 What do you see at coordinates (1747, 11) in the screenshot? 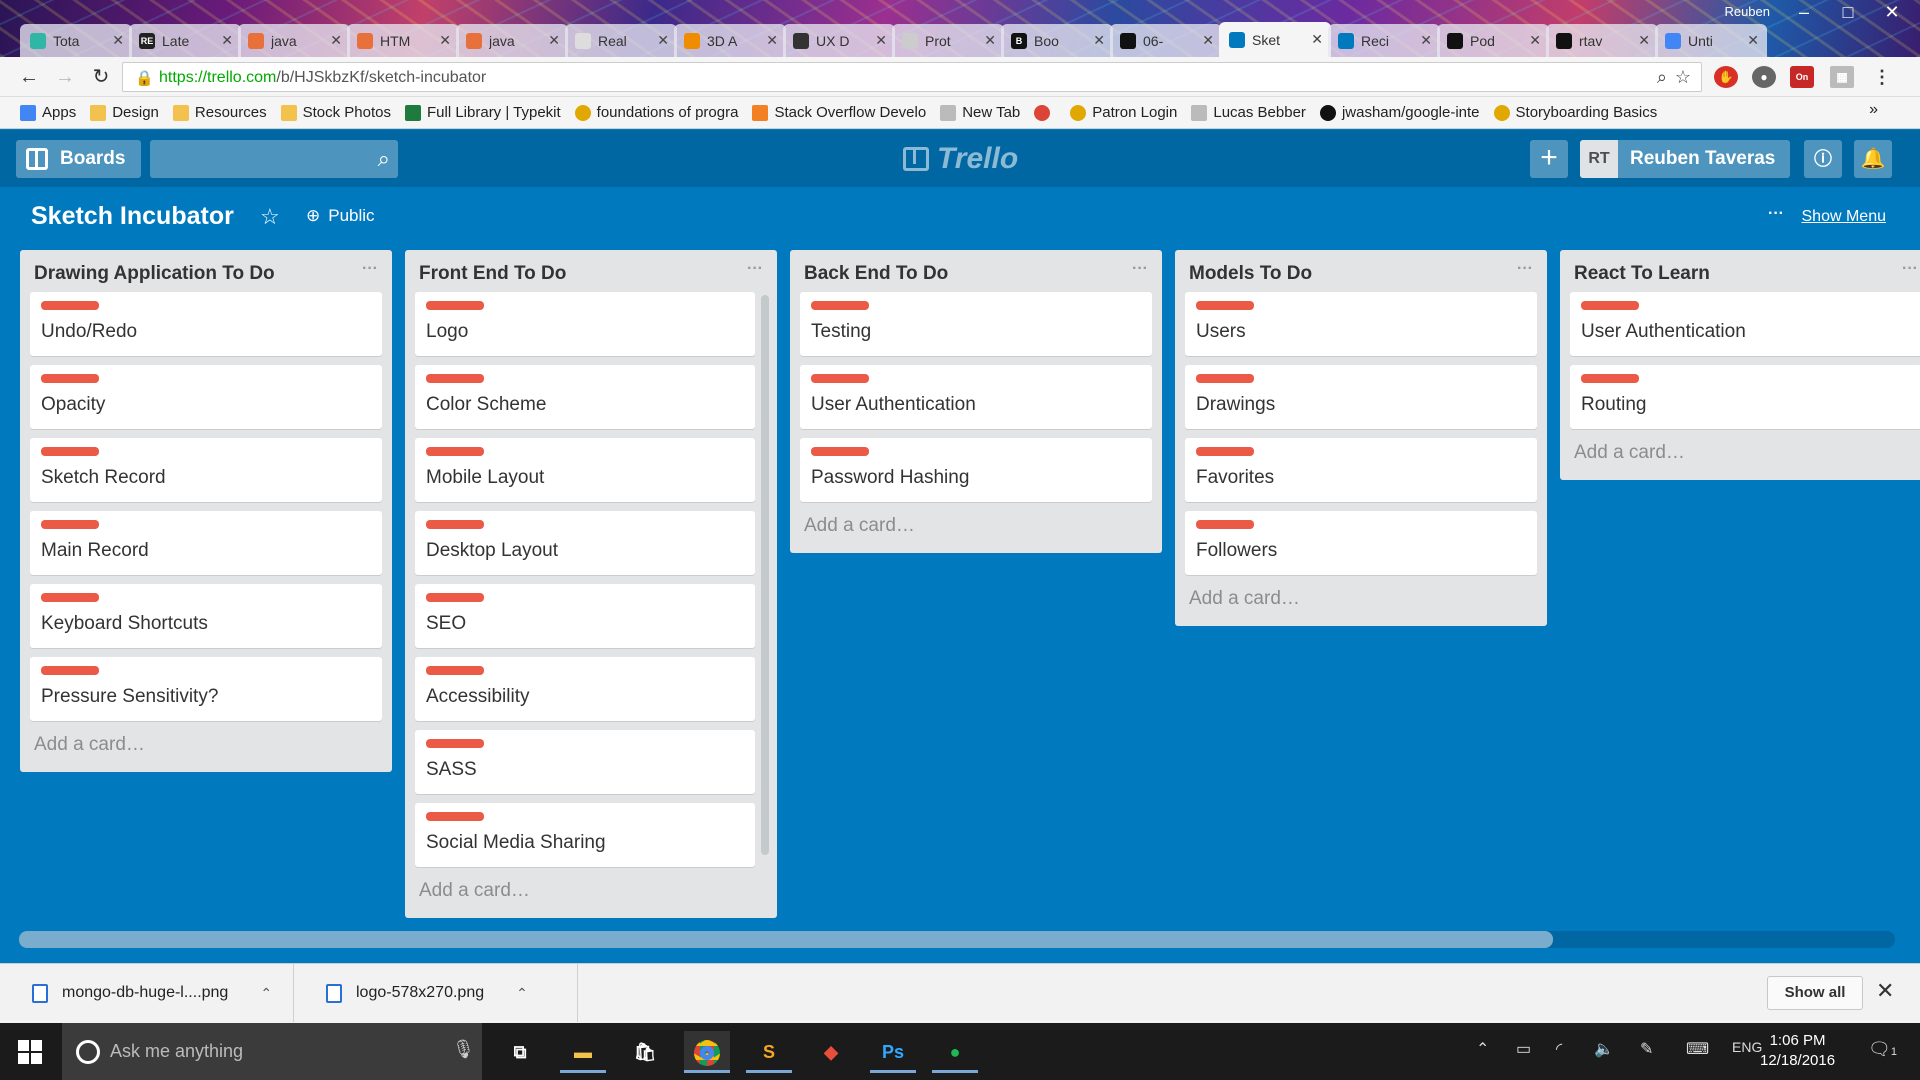
I see `window-user-name: Reuben` at bounding box center [1747, 11].